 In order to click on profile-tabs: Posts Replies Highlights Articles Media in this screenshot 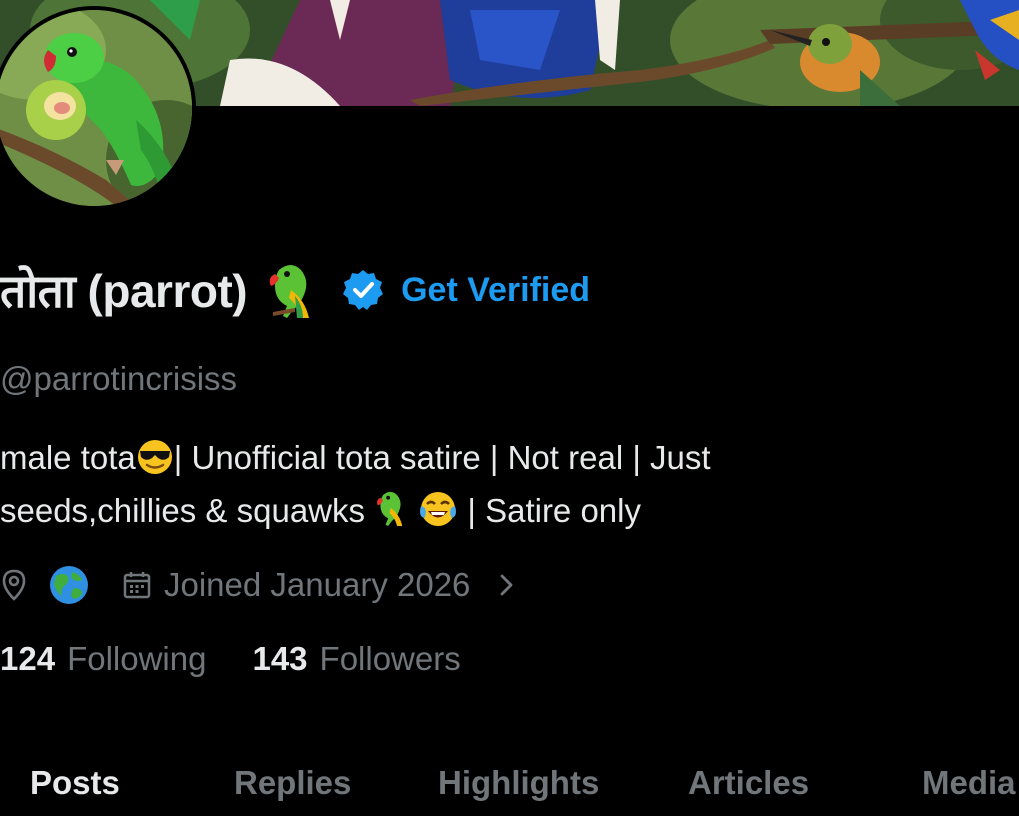, I will do `click(509, 784)`.